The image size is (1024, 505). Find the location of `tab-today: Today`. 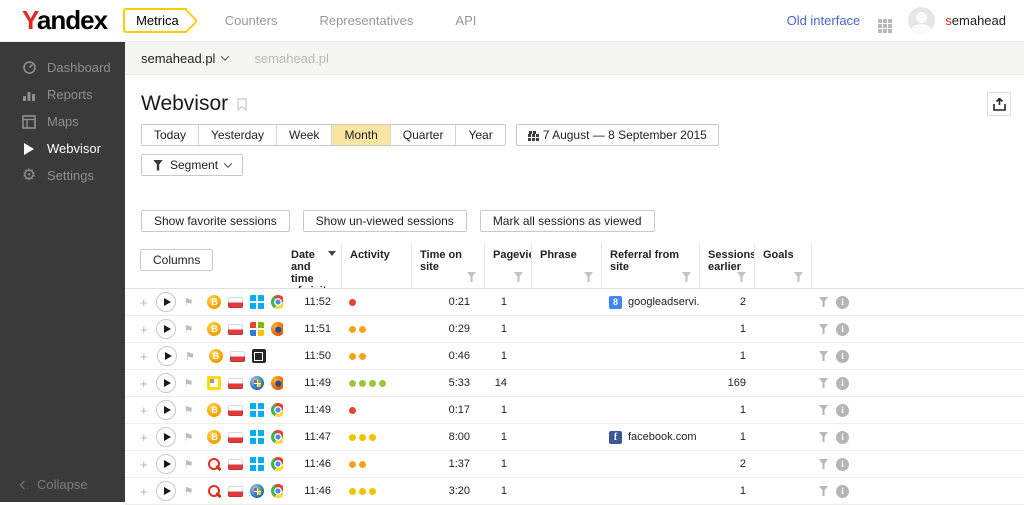

tab-today: Today is located at coordinates (171, 135).